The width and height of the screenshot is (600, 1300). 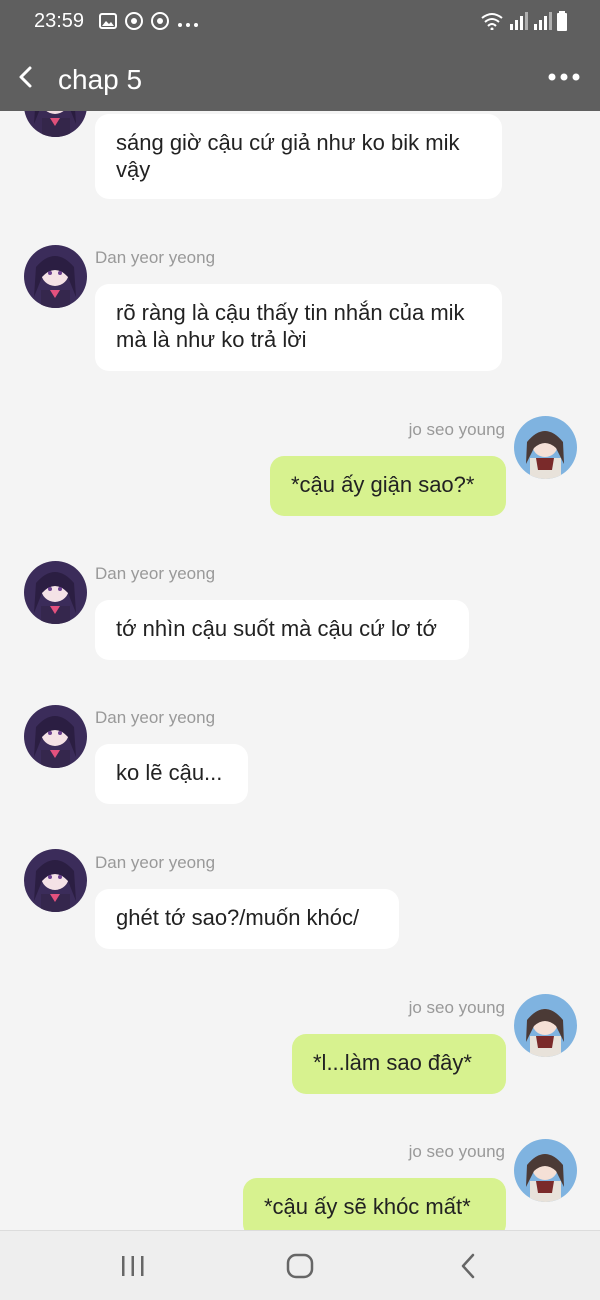 I want to click on recent-apps-button, so click(x=133, y=1266).